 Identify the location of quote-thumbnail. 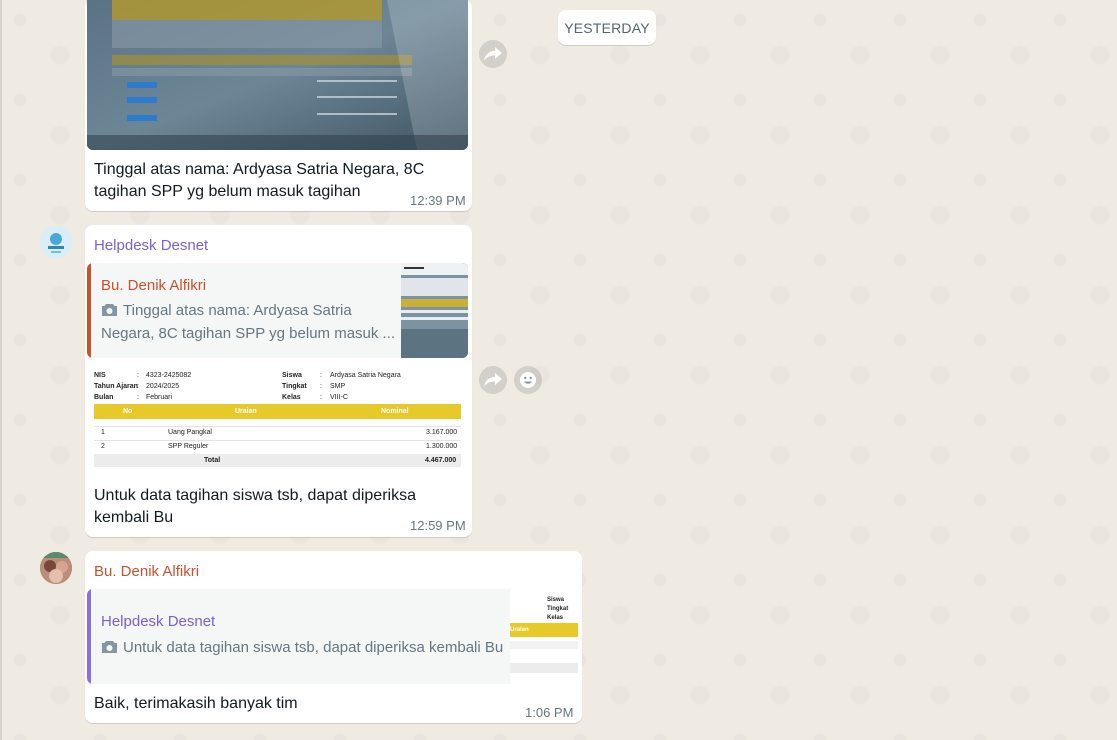
(434, 310).